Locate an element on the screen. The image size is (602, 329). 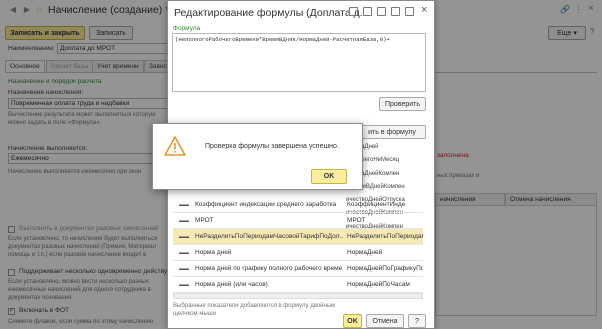
row-name: МРОТ is located at coordinates (204, 220).